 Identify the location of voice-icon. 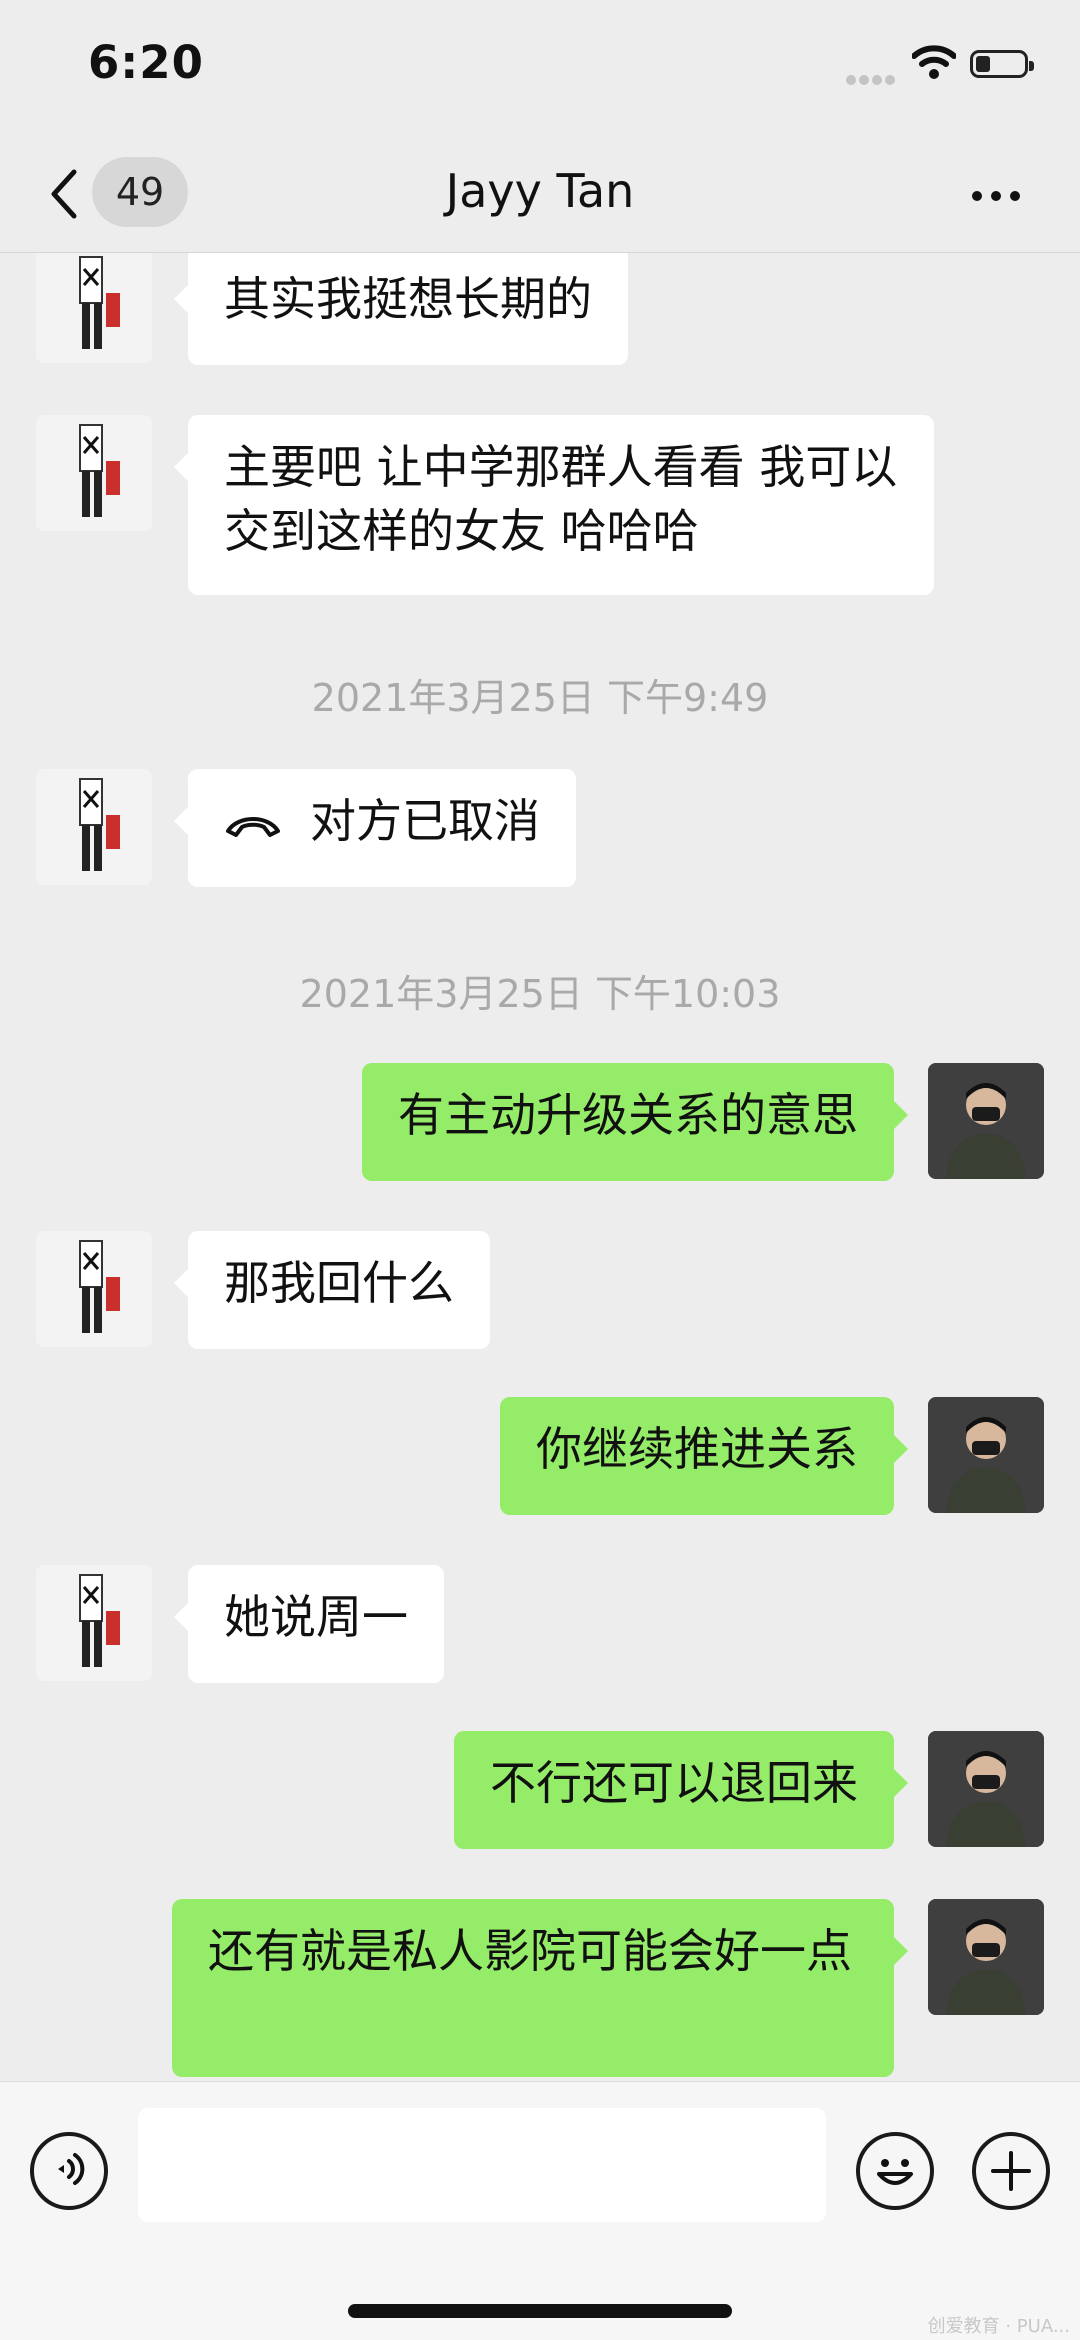
(69, 2171).